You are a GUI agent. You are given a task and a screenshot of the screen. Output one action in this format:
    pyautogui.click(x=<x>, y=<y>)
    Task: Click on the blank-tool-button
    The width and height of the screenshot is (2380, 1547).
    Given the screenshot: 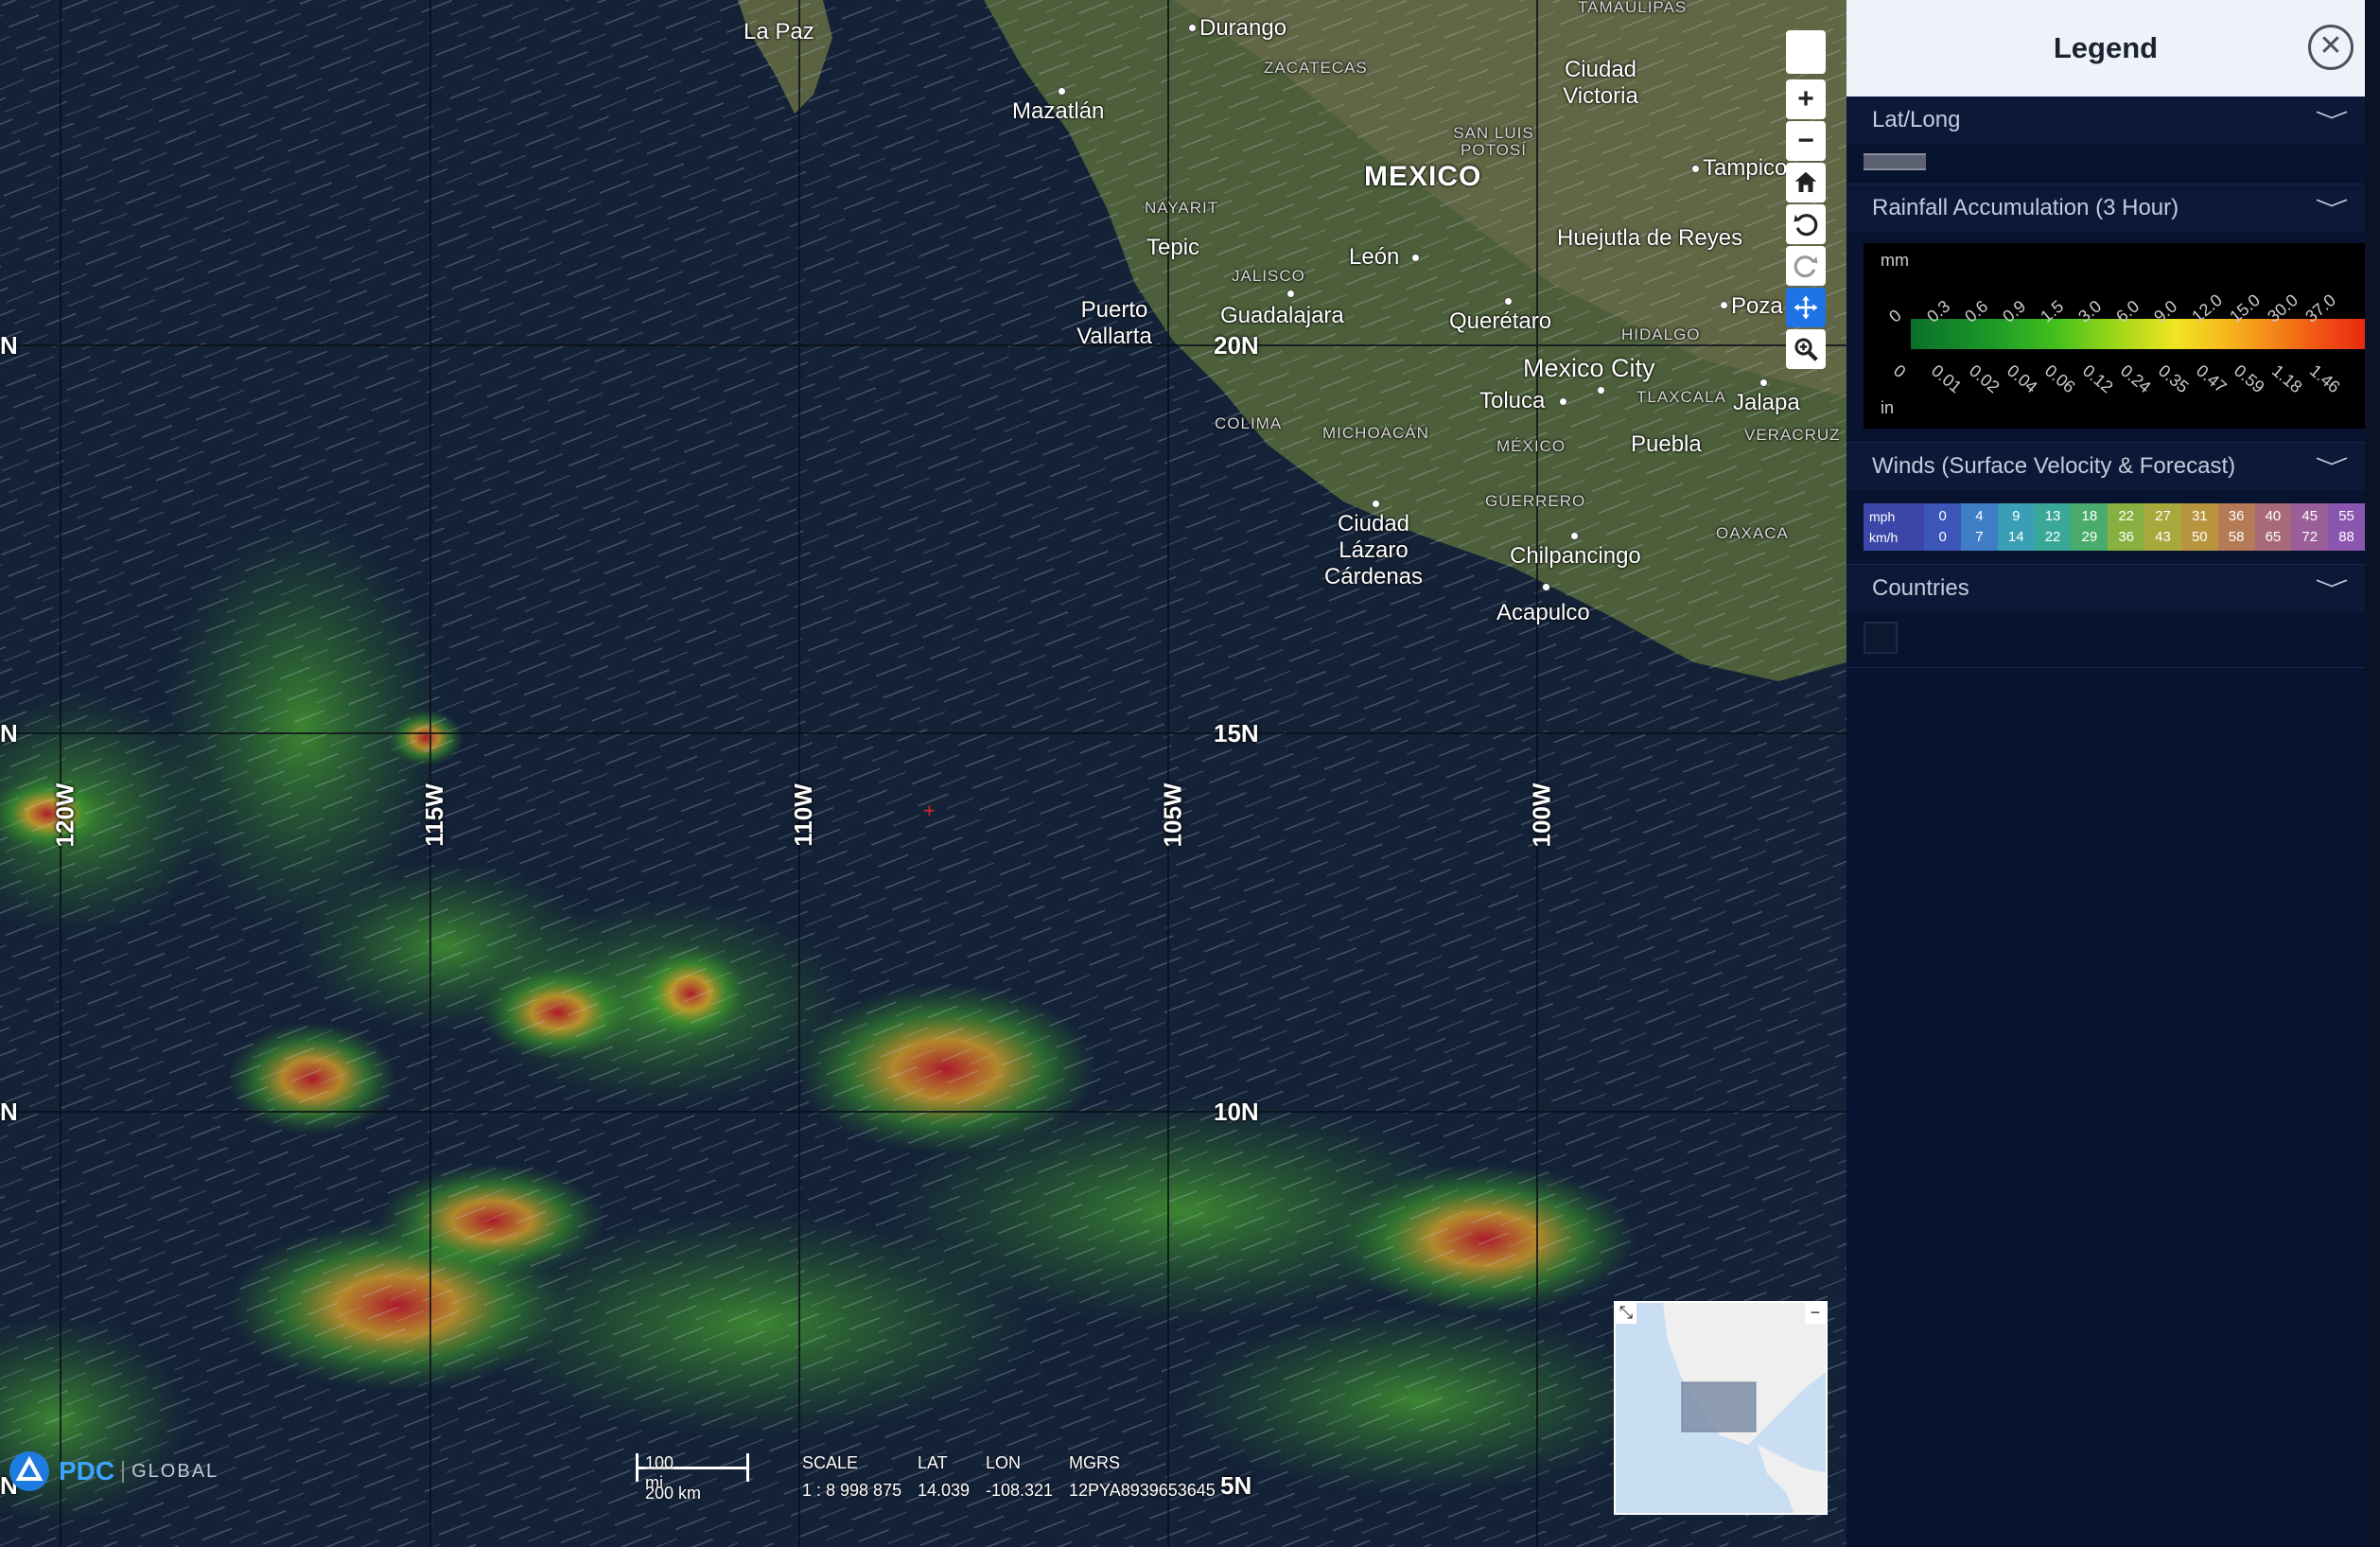 What is the action you would take?
    pyautogui.click(x=1806, y=52)
    